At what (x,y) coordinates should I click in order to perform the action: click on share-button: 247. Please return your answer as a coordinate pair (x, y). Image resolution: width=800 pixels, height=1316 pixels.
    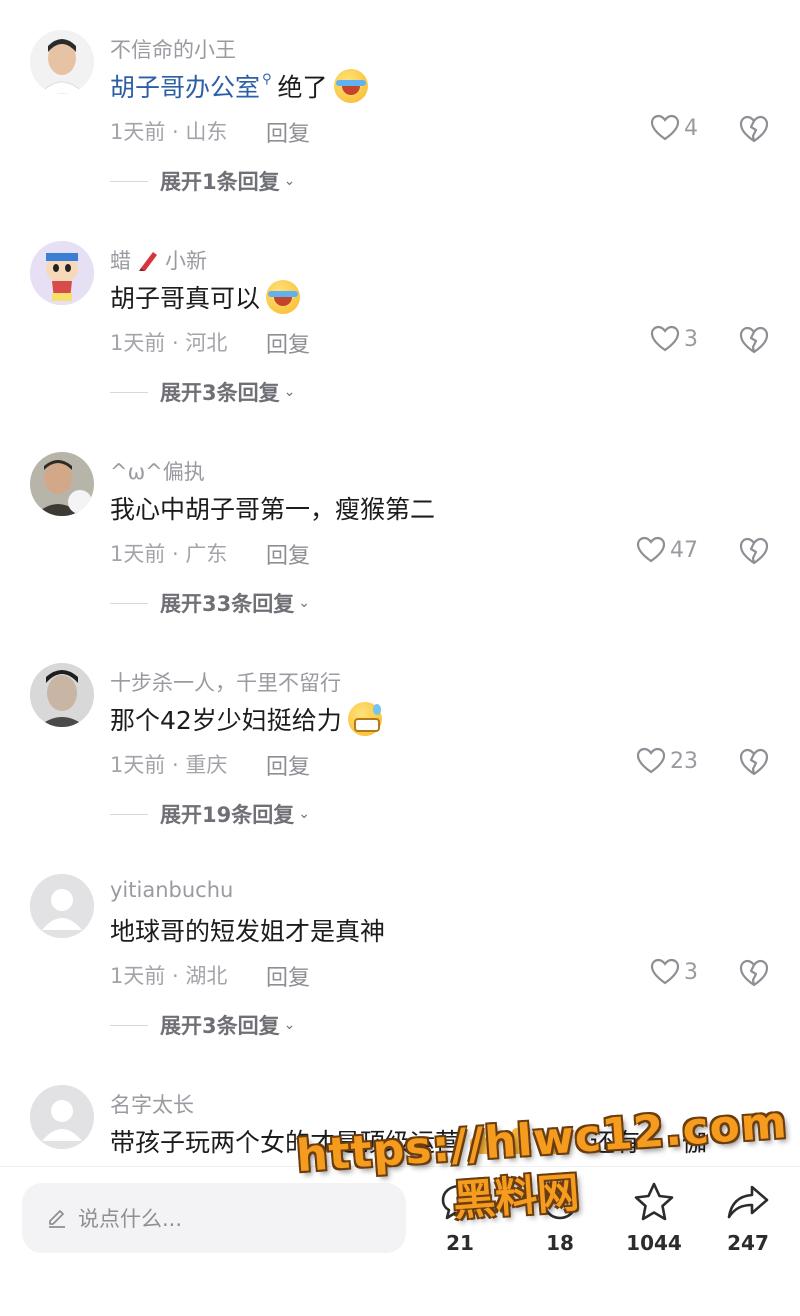
    Looking at the image, I should click on (748, 1218).